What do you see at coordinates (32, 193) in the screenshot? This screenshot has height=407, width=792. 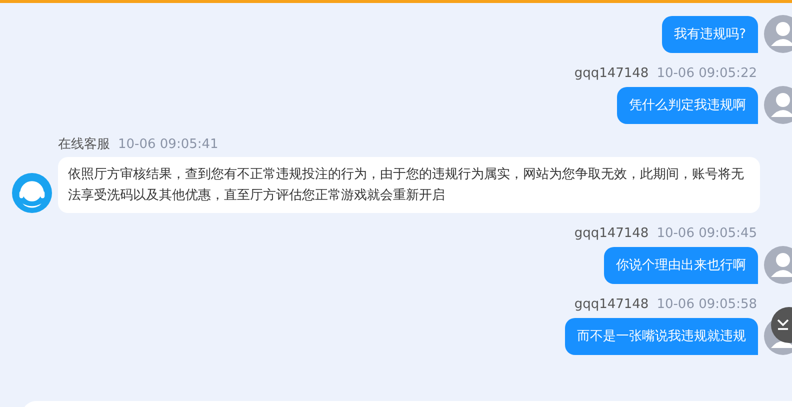 I see `headset-avatar-icon` at bounding box center [32, 193].